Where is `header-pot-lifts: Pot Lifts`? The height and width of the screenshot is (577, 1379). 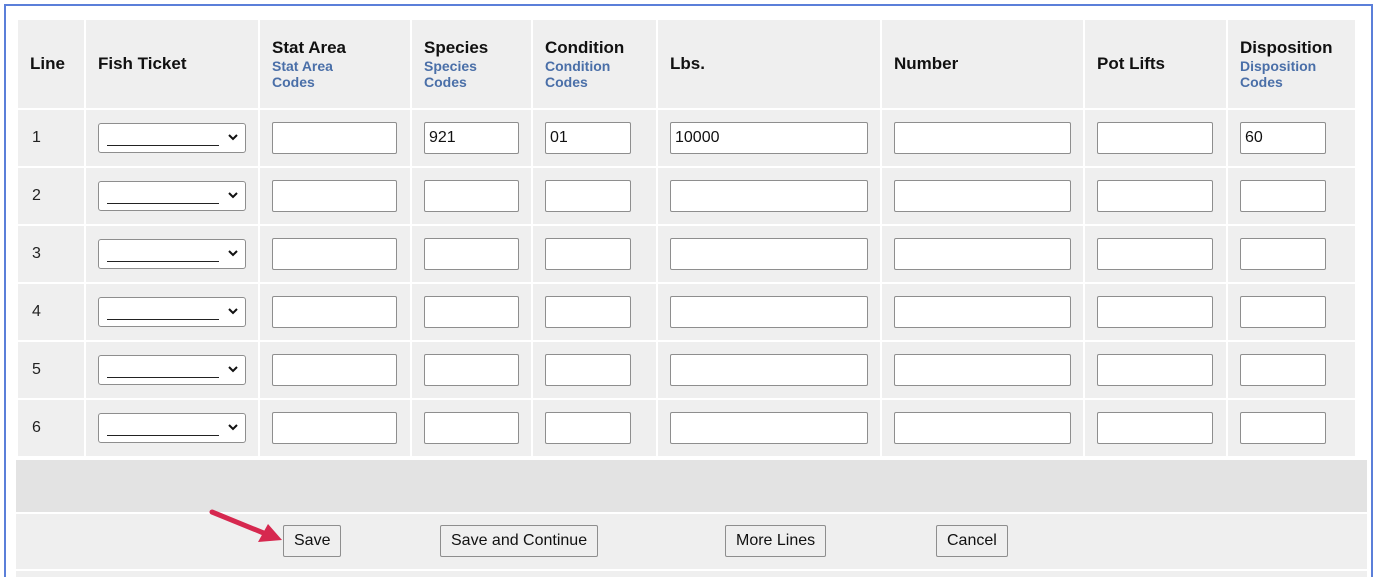
header-pot-lifts: Pot Lifts is located at coordinates (1155, 64).